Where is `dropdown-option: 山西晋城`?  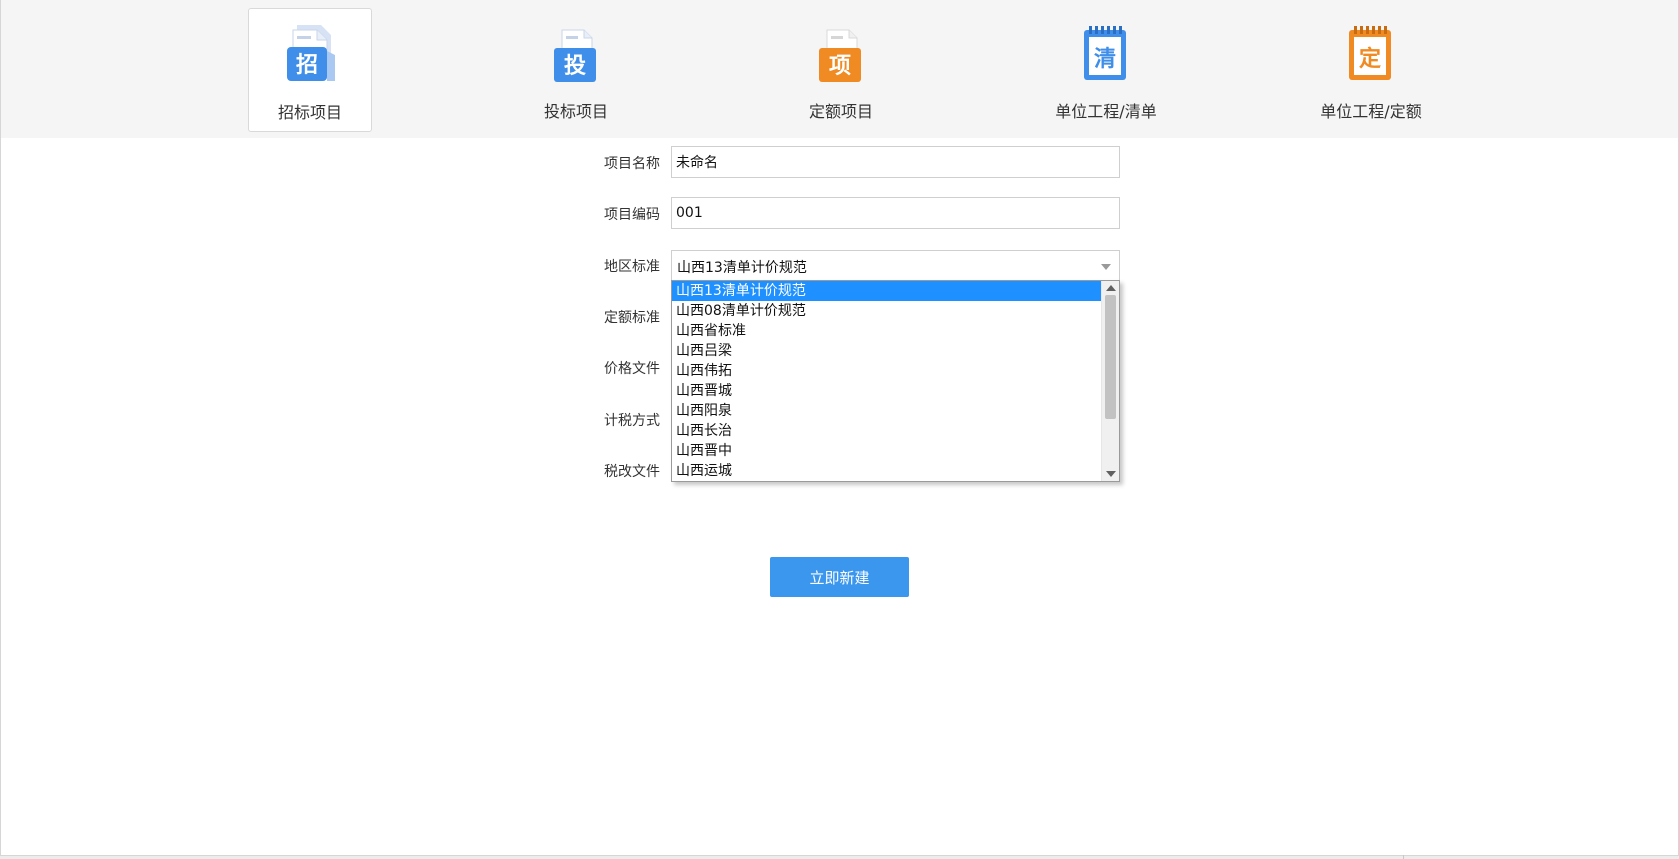
dropdown-option: 山西晋城 is located at coordinates (886, 391).